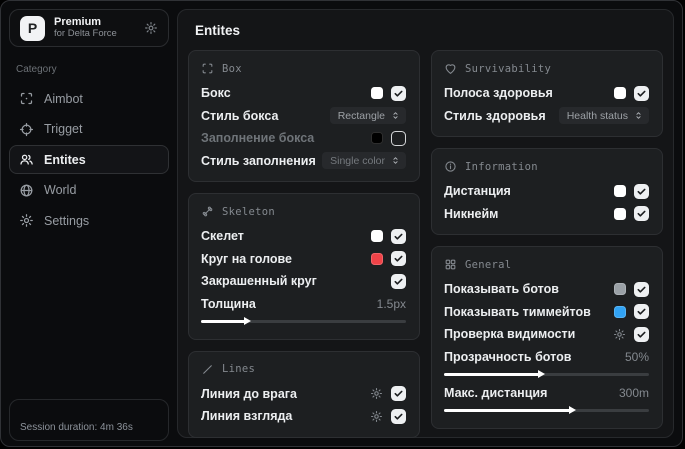 The height and width of the screenshot is (449, 685). I want to click on setting-label: Стиль заполнения, so click(258, 160).